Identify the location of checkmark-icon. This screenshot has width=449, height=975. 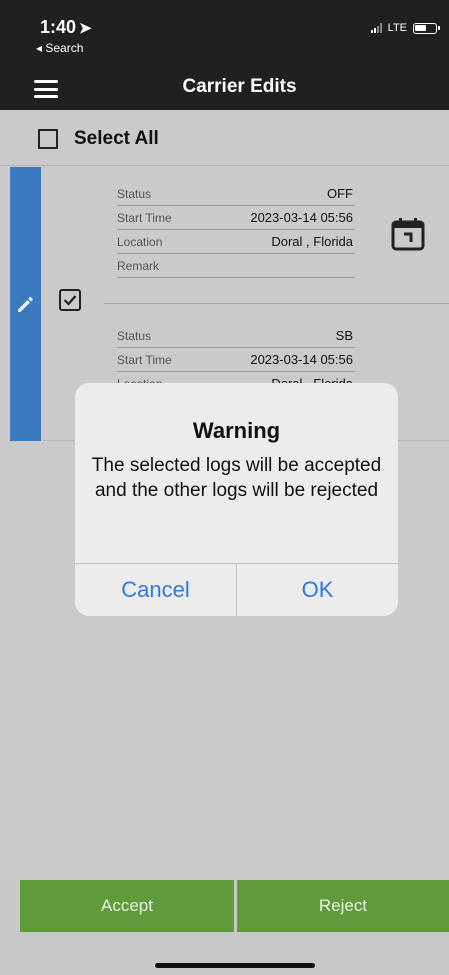
(70, 300).